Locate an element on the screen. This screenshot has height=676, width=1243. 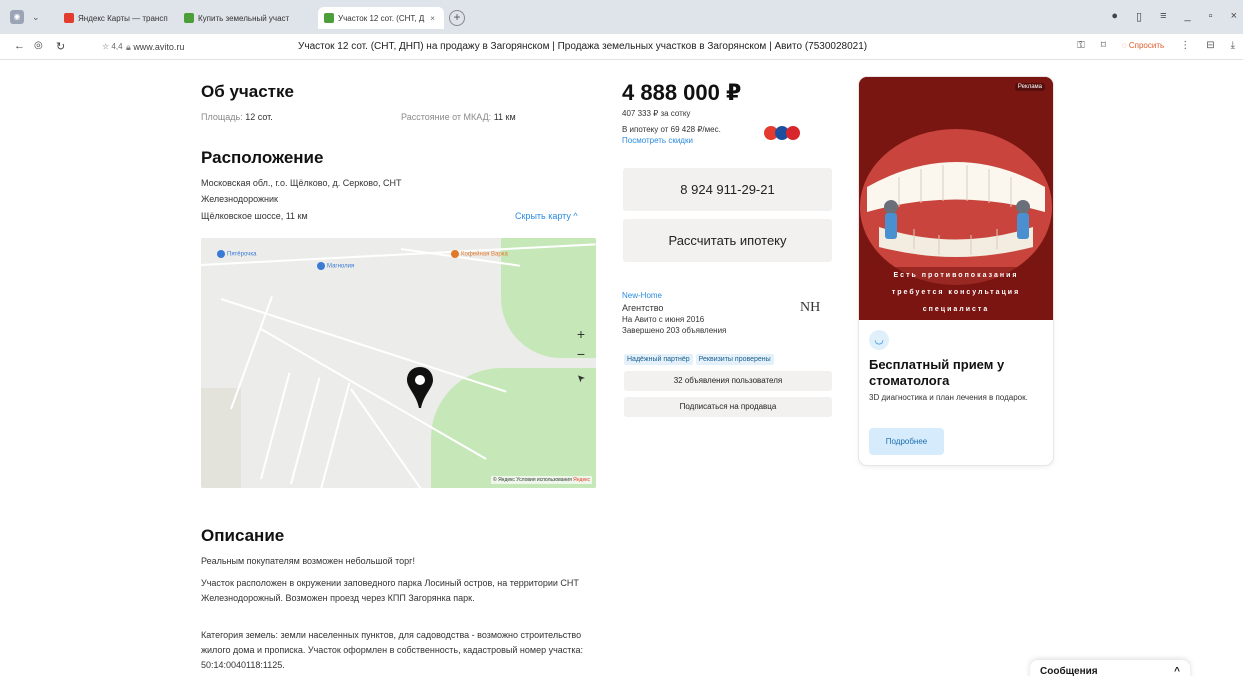
bank-logos is located at coordinates (782, 133).